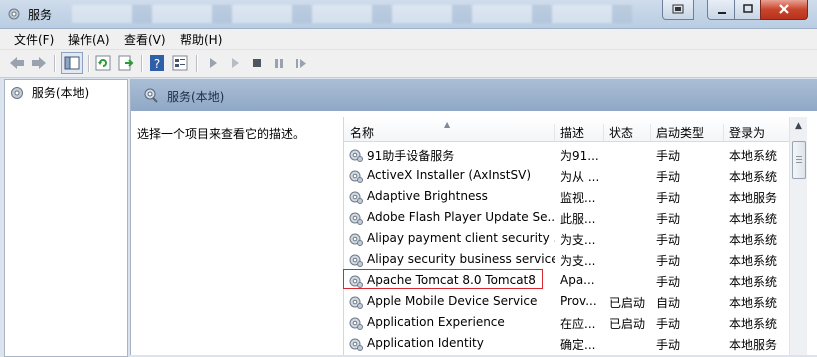 Image resolution: width=817 pixels, height=357 pixels. I want to click on forward-arrow-icon, so click(39, 63).